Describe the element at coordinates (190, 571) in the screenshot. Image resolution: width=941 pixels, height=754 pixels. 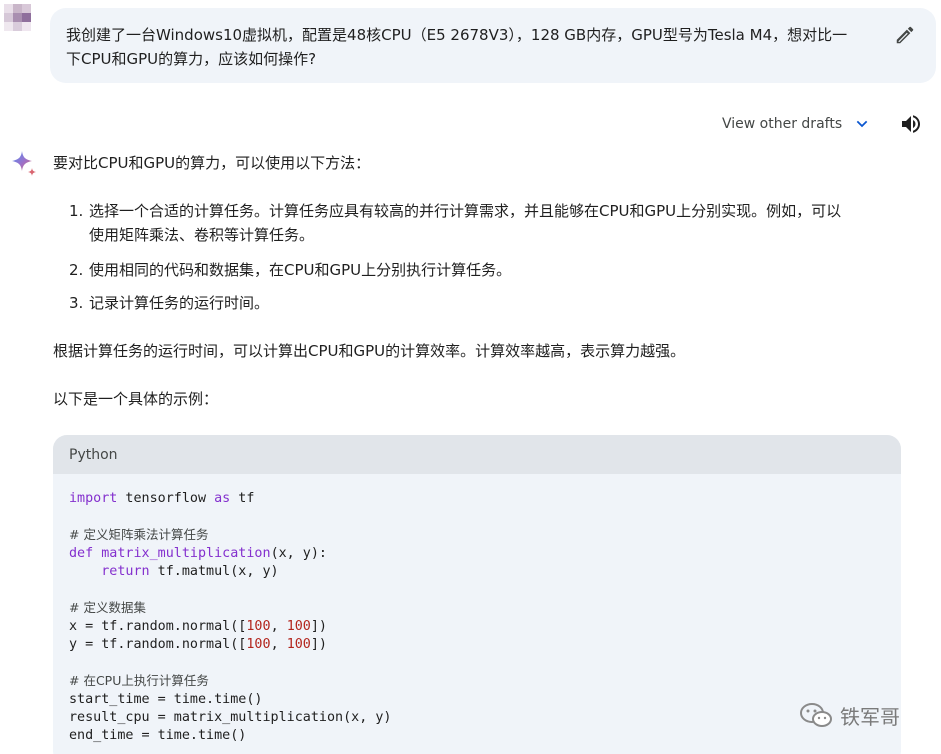
I see `code-line: return tf.matmul(x, y)` at that location.